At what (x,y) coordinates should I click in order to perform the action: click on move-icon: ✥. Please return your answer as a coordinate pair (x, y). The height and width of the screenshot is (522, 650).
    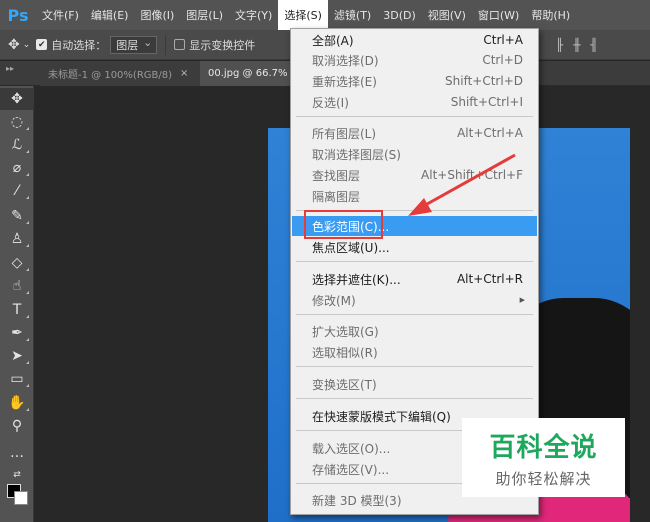
    Looking at the image, I should click on (17, 99).